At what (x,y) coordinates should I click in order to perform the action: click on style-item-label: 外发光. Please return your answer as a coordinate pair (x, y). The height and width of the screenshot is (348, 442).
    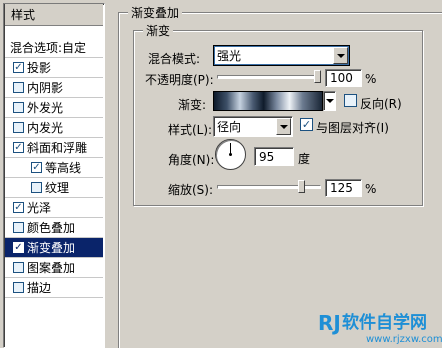
    Looking at the image, I should click on (45, 108).